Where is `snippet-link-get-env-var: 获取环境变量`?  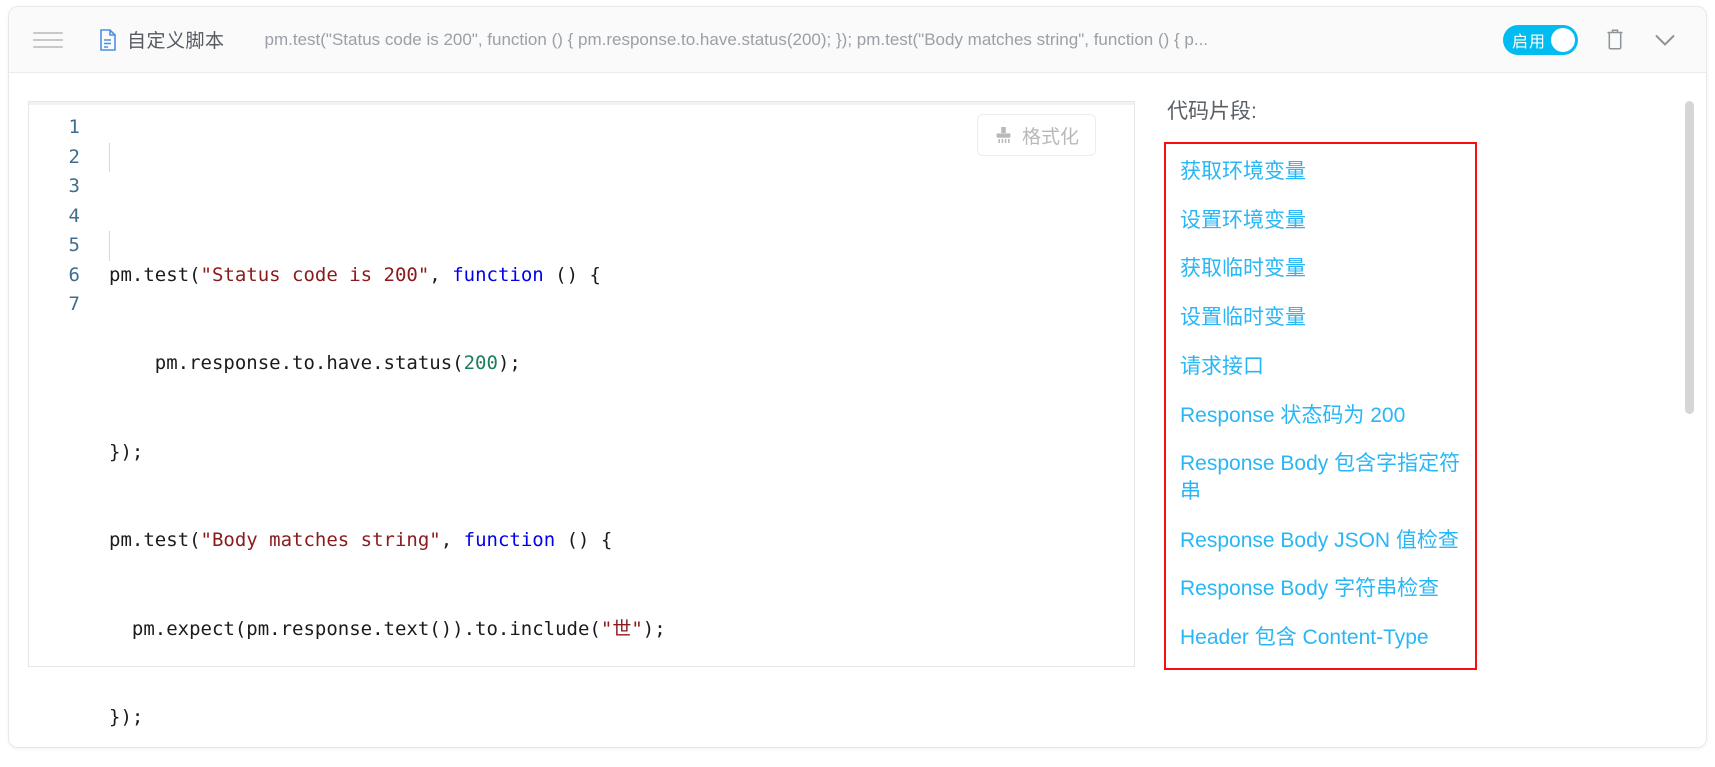 snippet-link-get-env-var: 获取环境变量 is located at coordinates (1321, 172).